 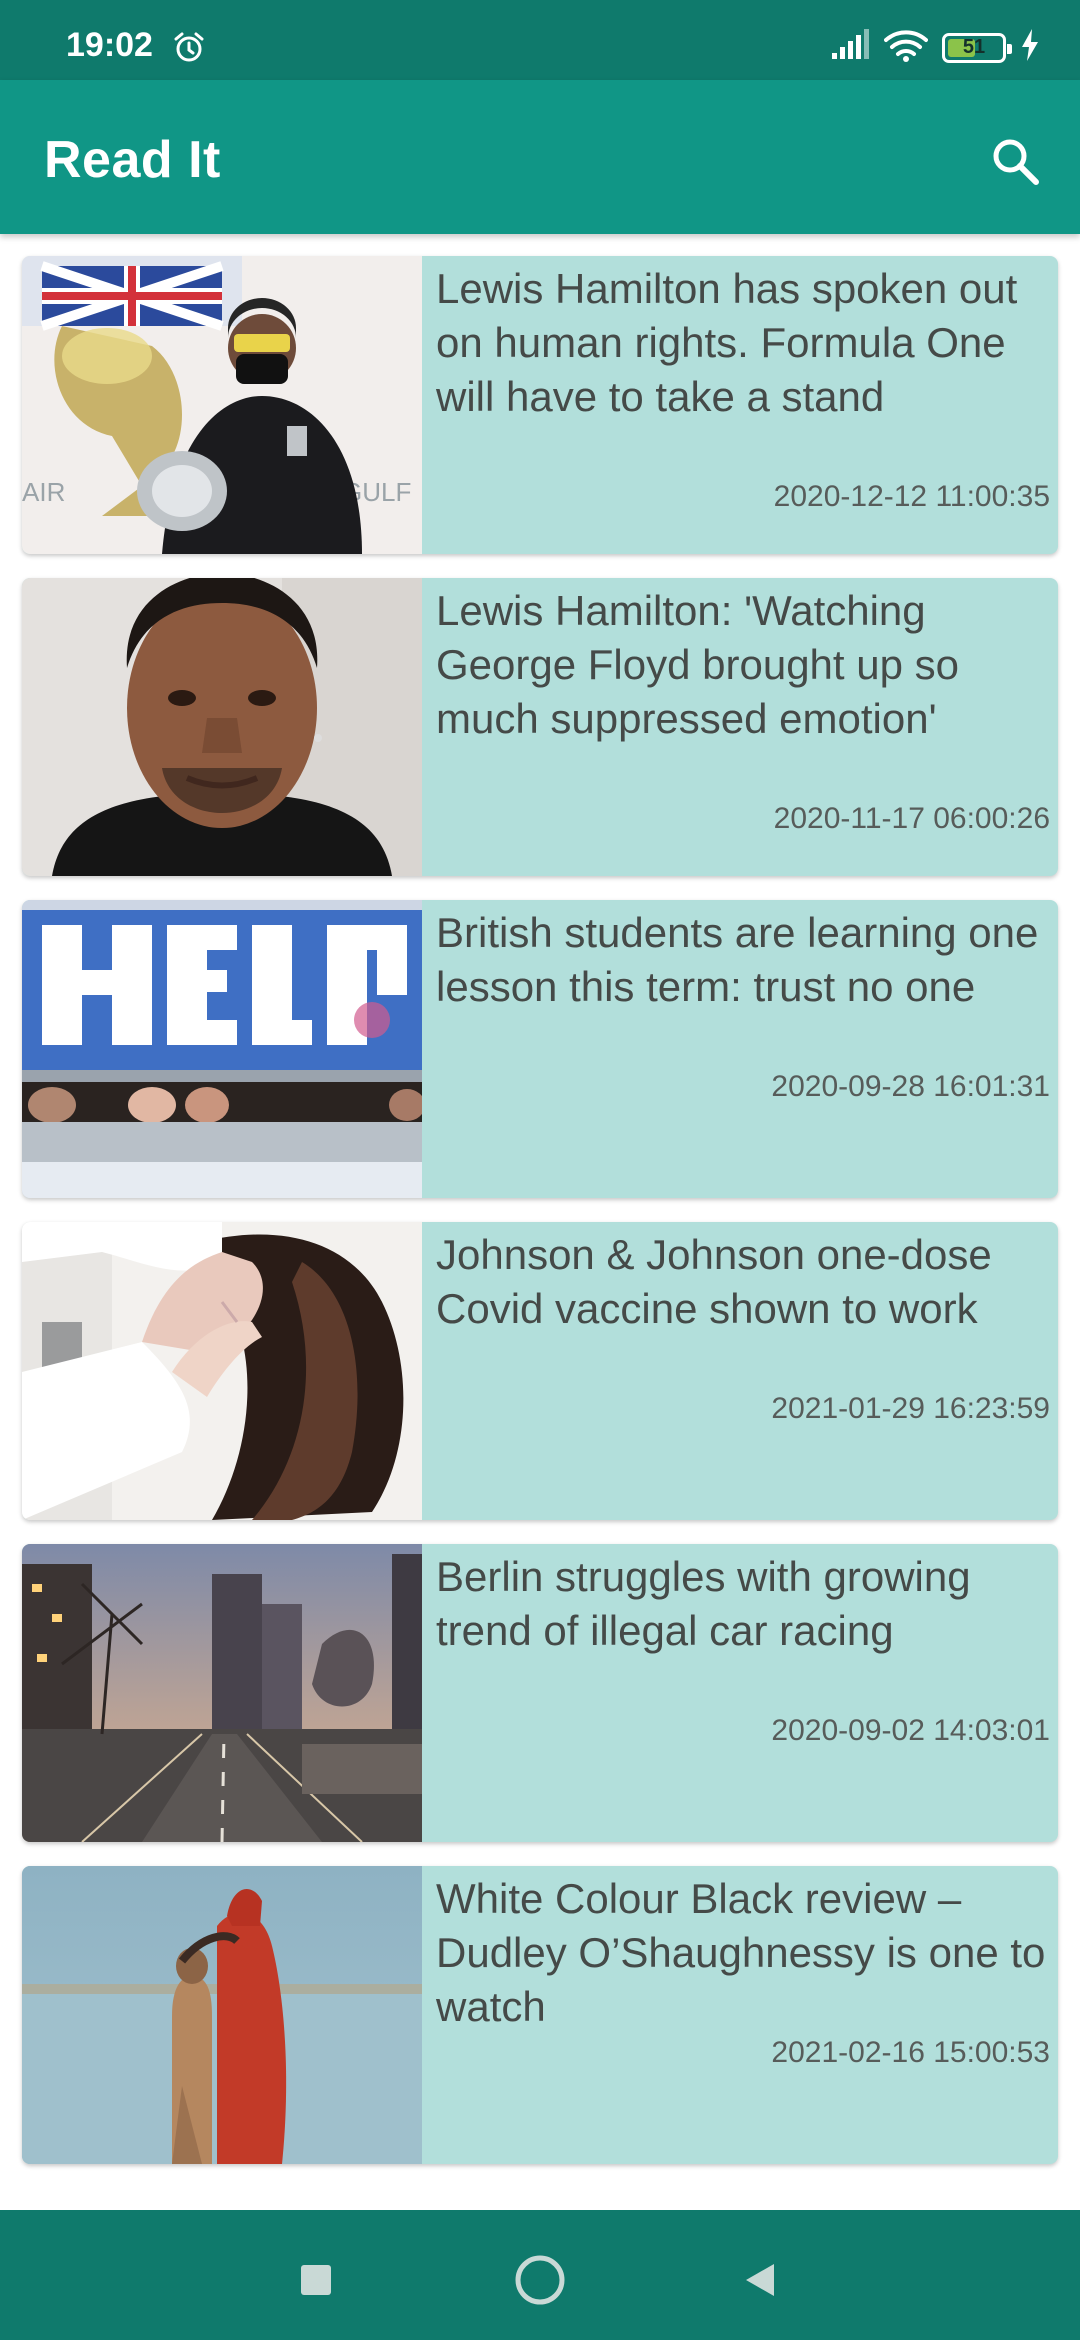 What do you see at coordinates (911, 496) in the screenshot?
I see `article-date: 2020-12-12 11:00:35` at bounding box center [911, 496].